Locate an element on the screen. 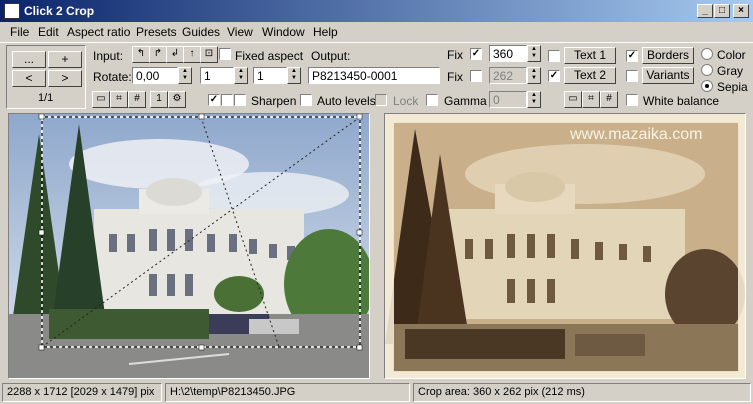  menu-presets: Presets is located at coordinates (156, 32).